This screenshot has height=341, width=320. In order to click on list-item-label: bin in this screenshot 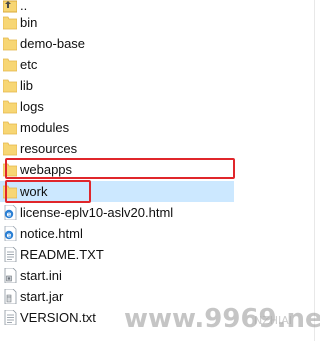, I will do `click(29, 22)`.